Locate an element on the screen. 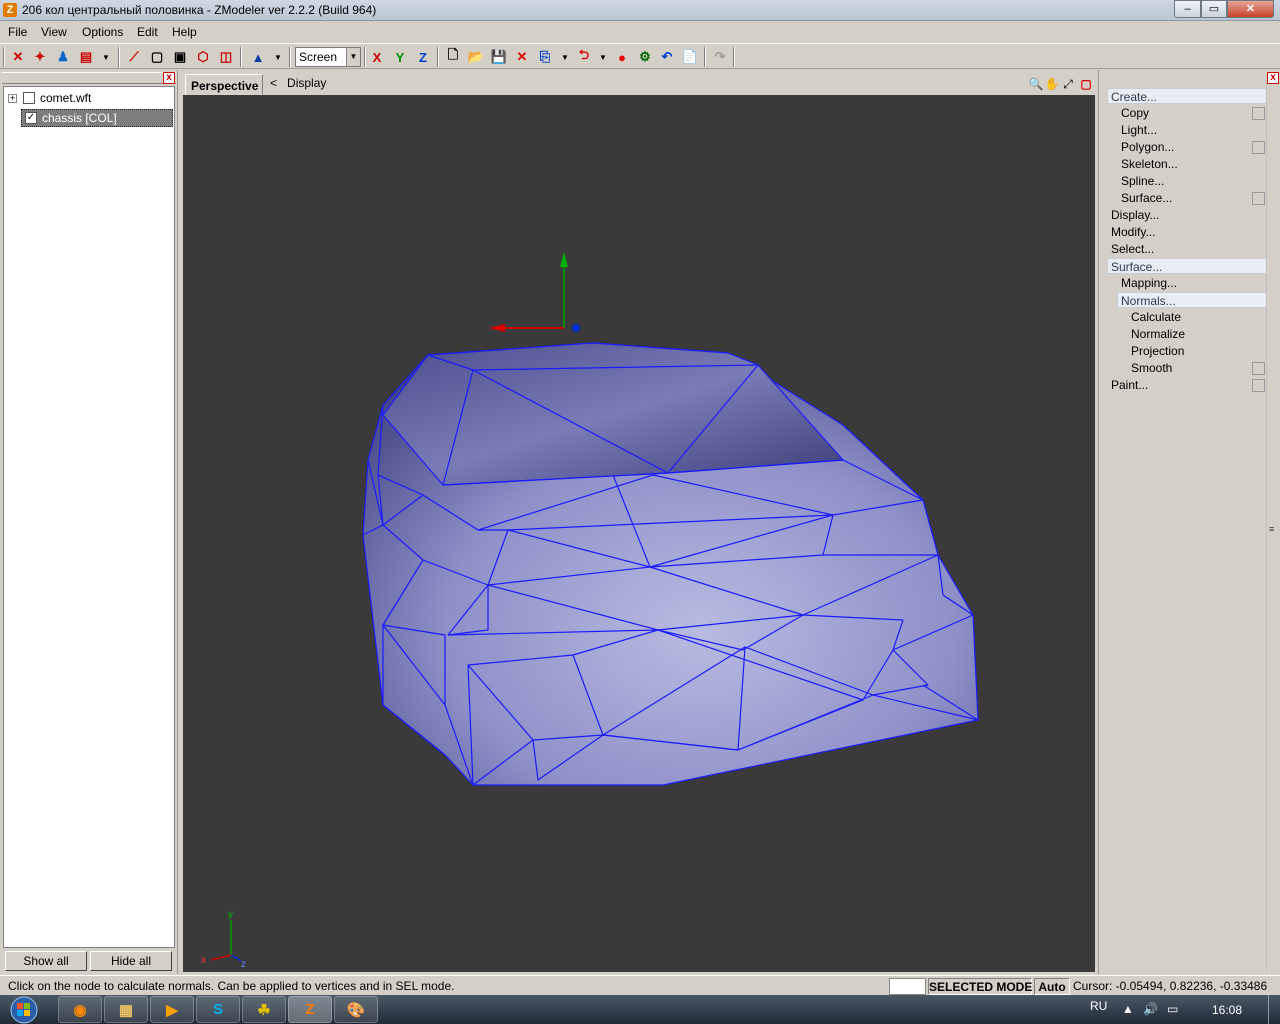  cube-mode-icon: ▢ is located at coordinates (157, 57).